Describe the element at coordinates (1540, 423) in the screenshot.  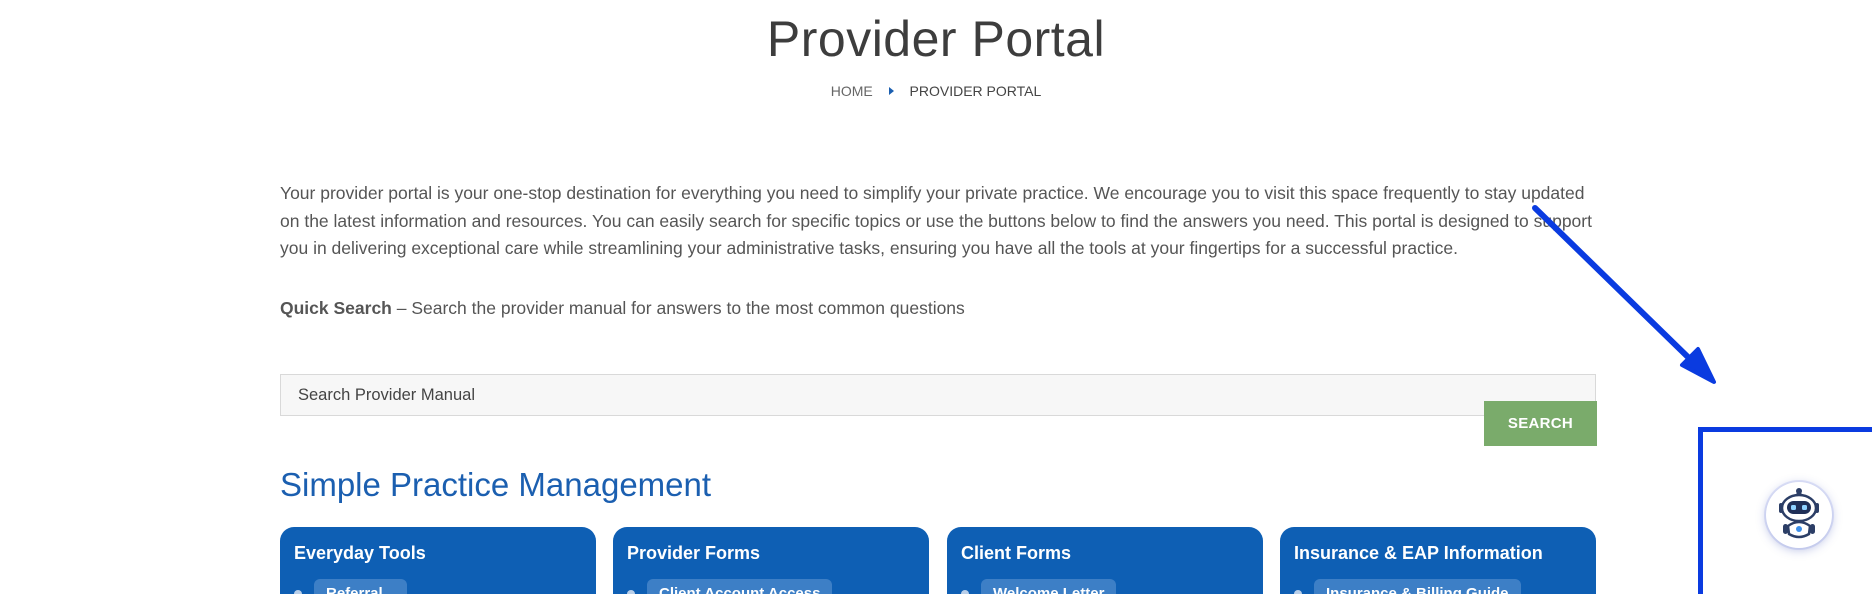
I see `search-button: SEARCH` at that location.